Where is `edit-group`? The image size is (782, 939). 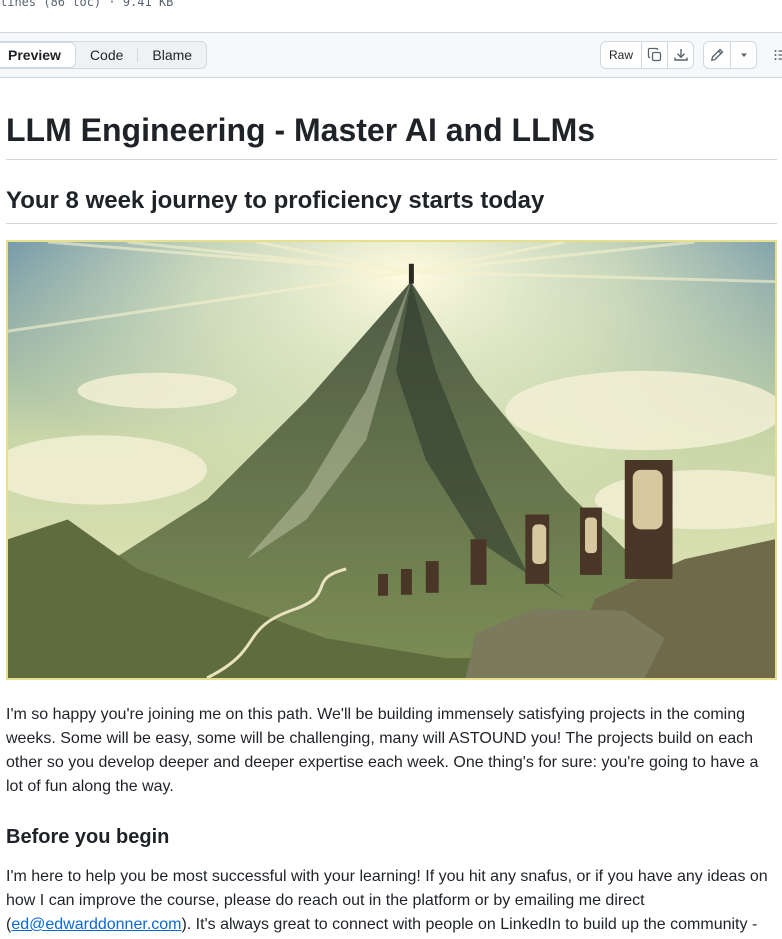 edit-group is located at coordinates (730, 55).